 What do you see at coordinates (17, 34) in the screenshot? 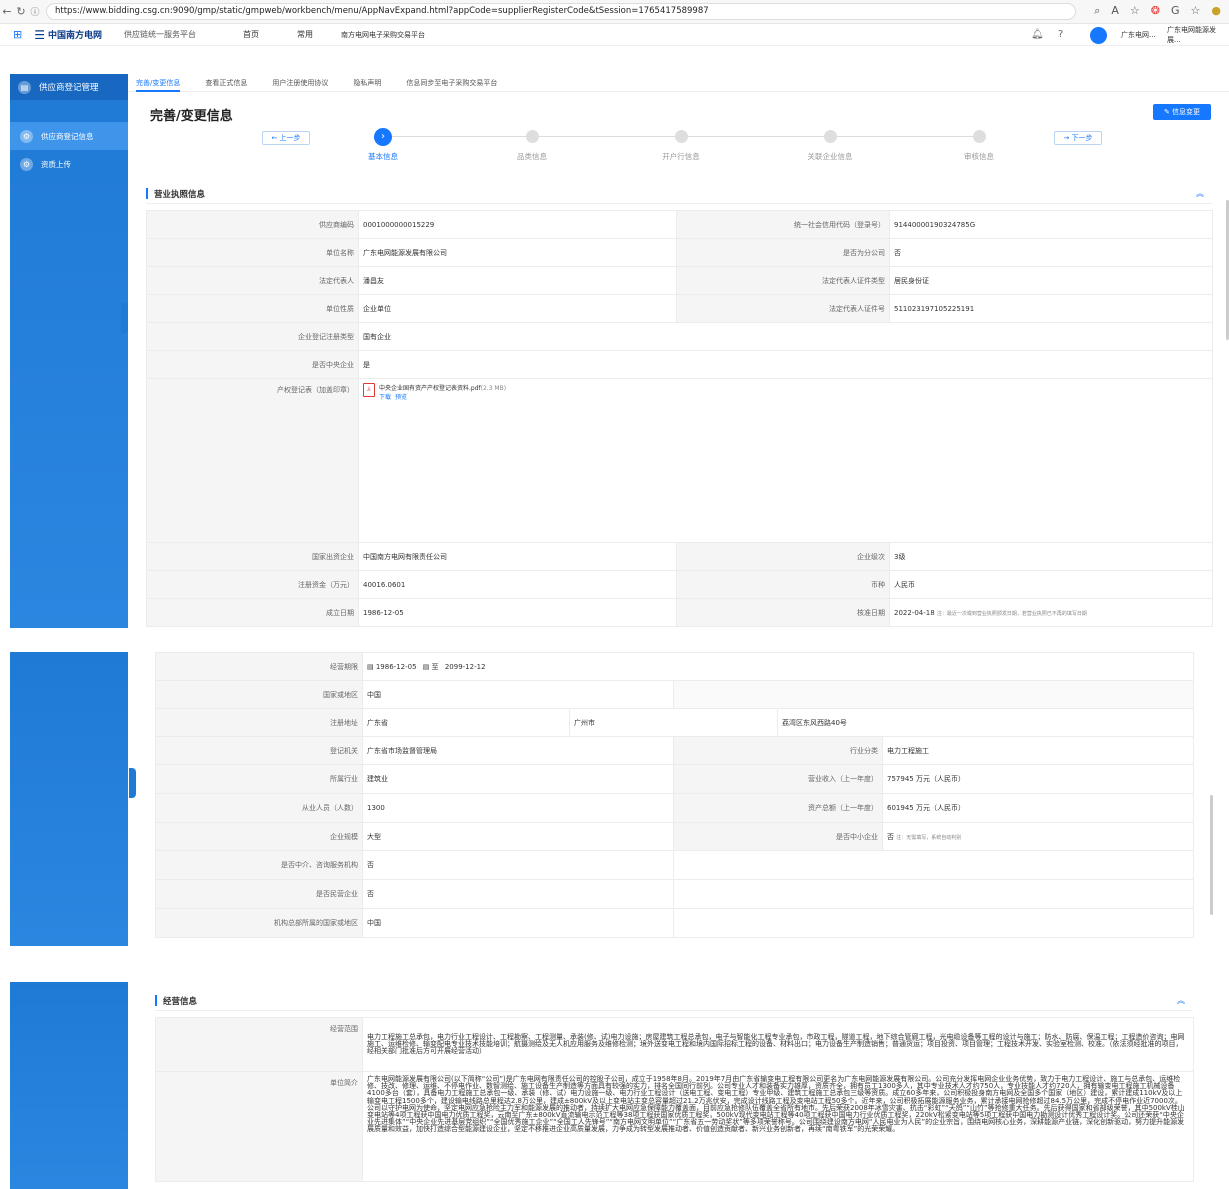
I see `apps-grid-icon: ⊞` at bounding box center [17, 34].